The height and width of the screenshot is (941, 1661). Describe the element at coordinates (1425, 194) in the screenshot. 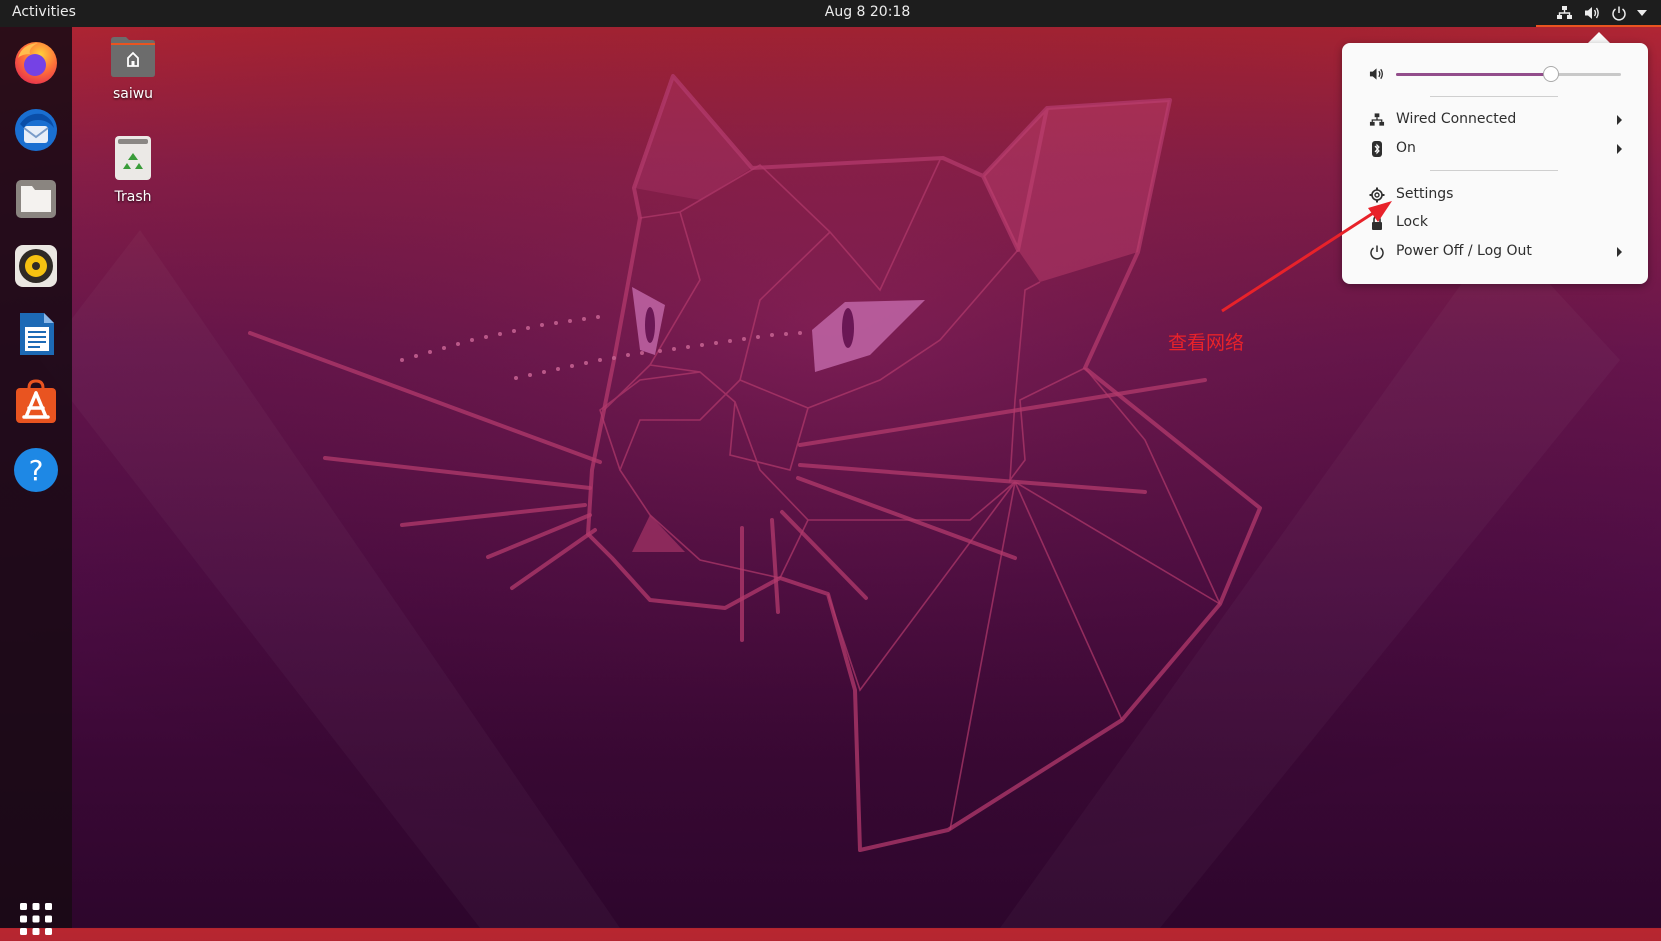

I see `menu-item-label: Settings` at that location.